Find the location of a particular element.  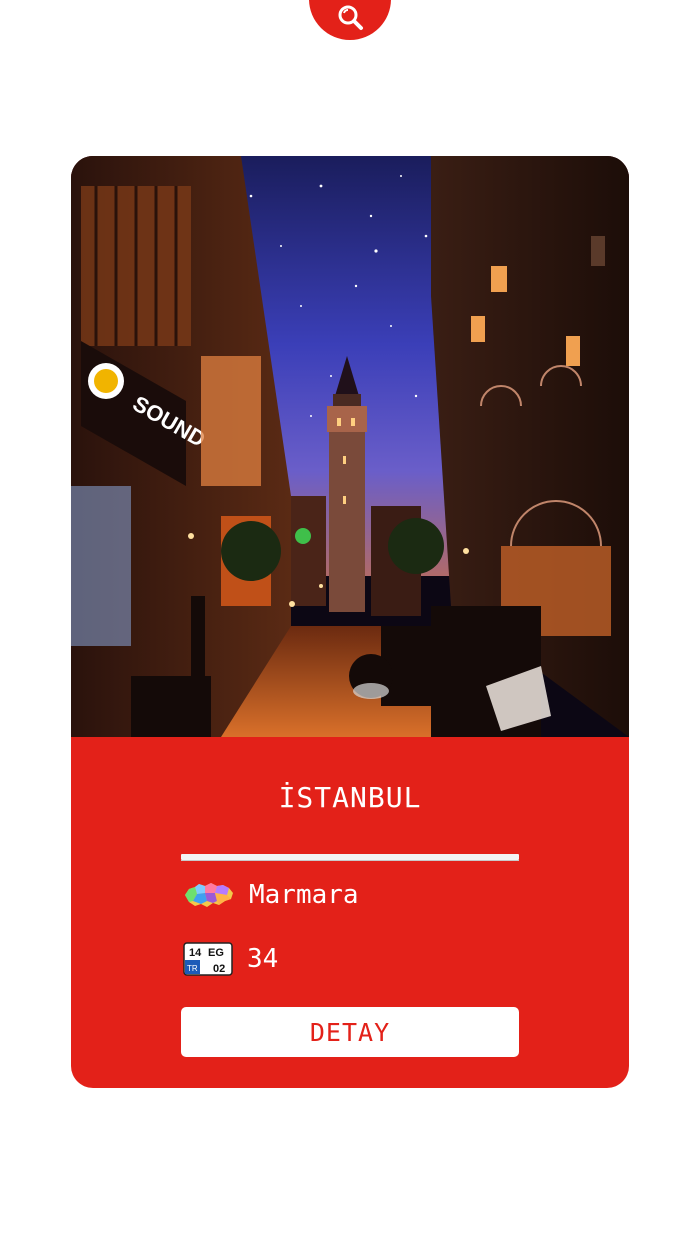

search-icon is located at coordinates (350, 17).